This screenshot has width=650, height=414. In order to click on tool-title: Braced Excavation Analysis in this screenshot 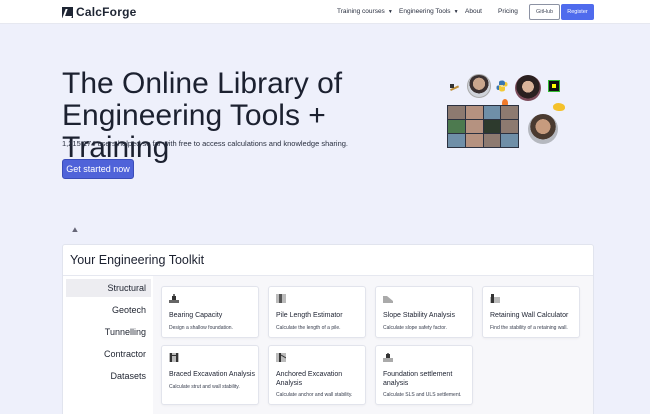, I will do `click(212, 374)`.